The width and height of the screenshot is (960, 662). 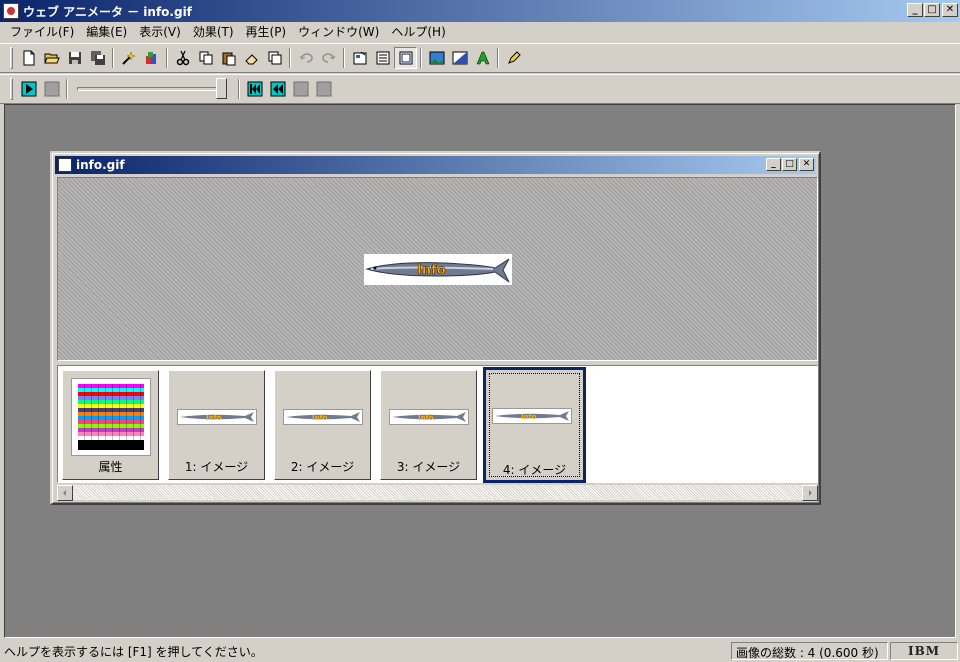 I want to click on menu-file: ファイル(F), so click(x=42, y=32).